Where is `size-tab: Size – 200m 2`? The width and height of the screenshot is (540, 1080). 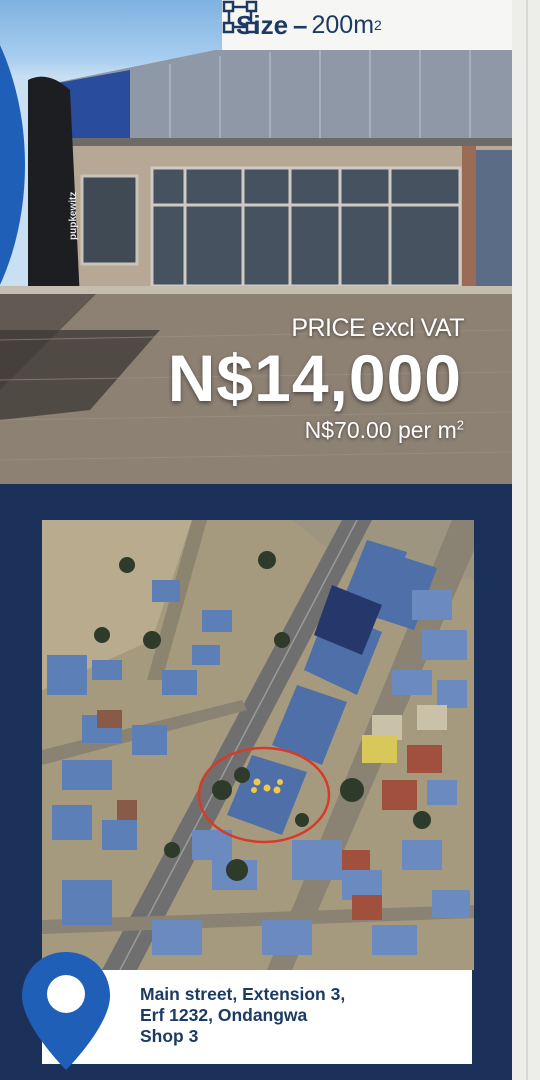 size-tab: Size – 200m 2 is located at coordinates (367, 25).